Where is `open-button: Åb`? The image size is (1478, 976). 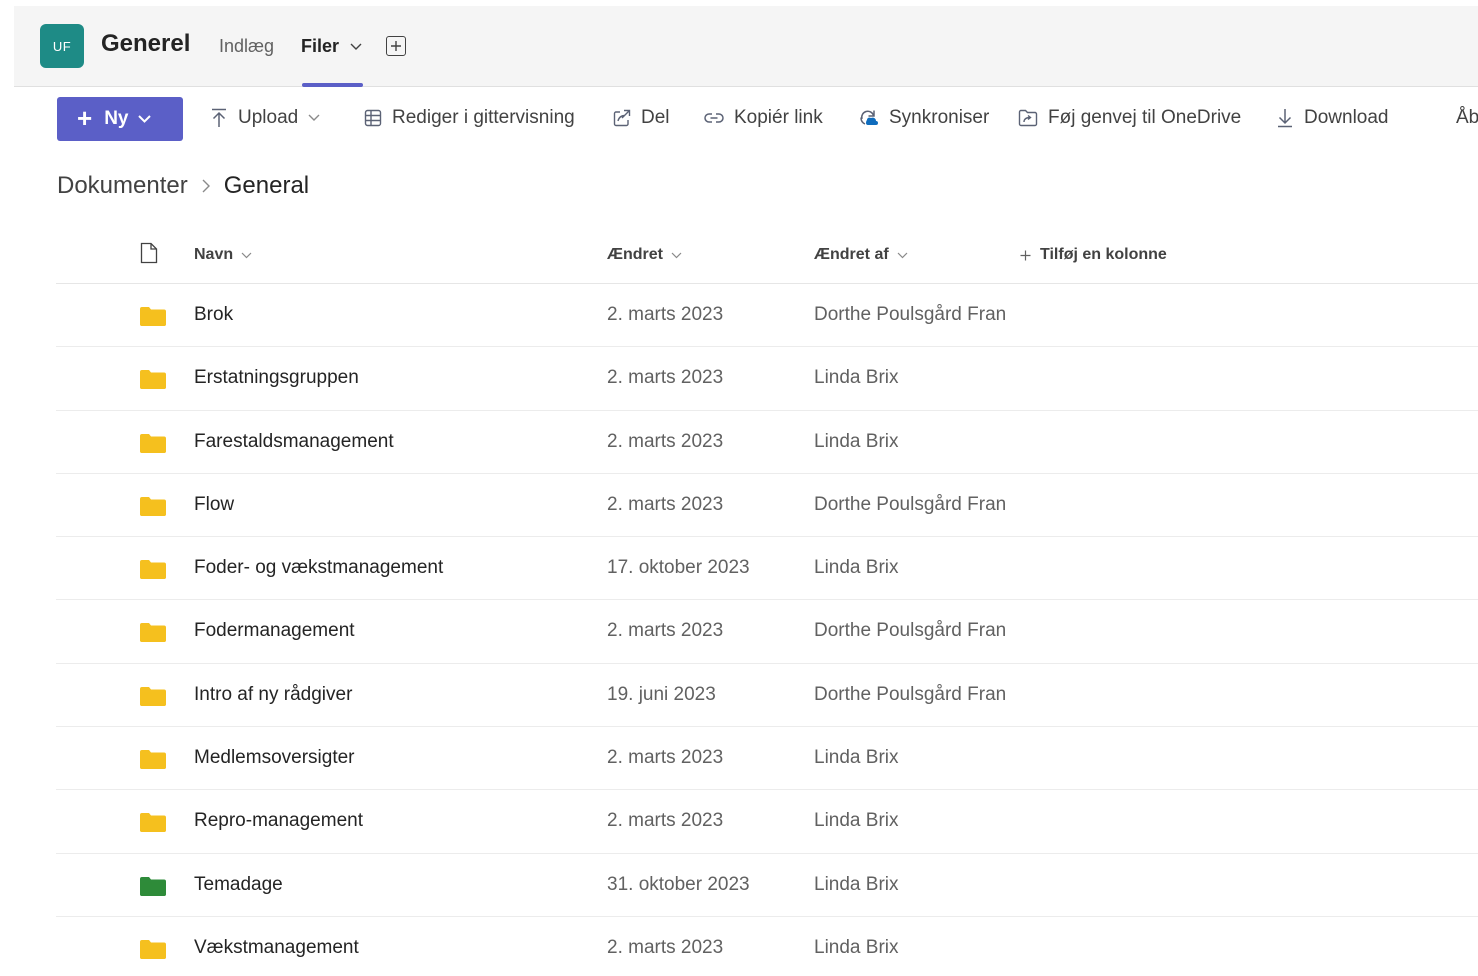 open-button: Åb is located at coordinates (1467, 118).